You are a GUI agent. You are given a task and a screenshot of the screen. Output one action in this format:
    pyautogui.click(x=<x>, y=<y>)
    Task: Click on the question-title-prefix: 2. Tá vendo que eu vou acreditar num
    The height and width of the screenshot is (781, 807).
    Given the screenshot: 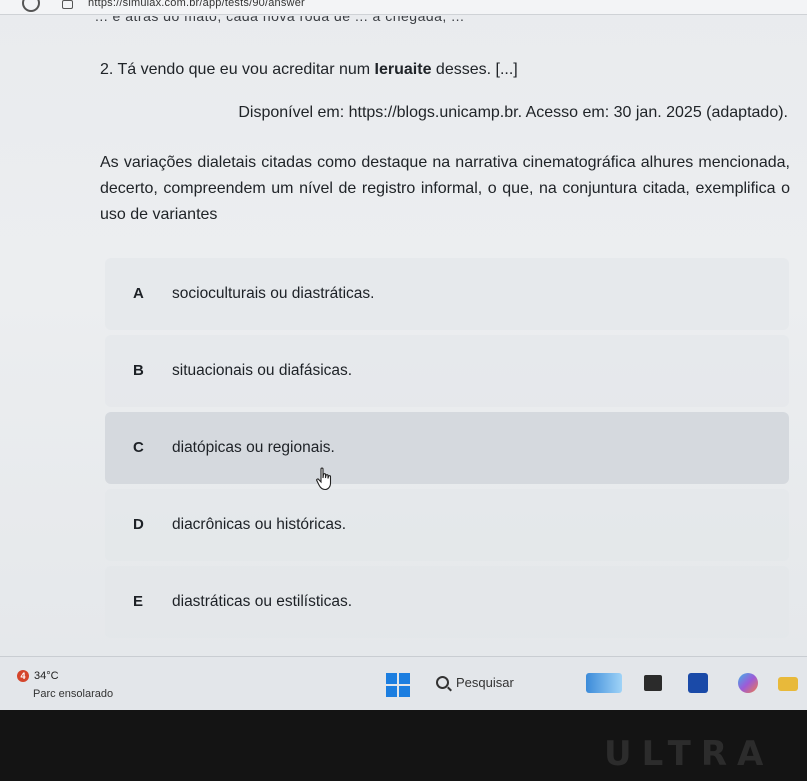 What is the action you would take?
    pyautogui.click(x=237, y=69)
    